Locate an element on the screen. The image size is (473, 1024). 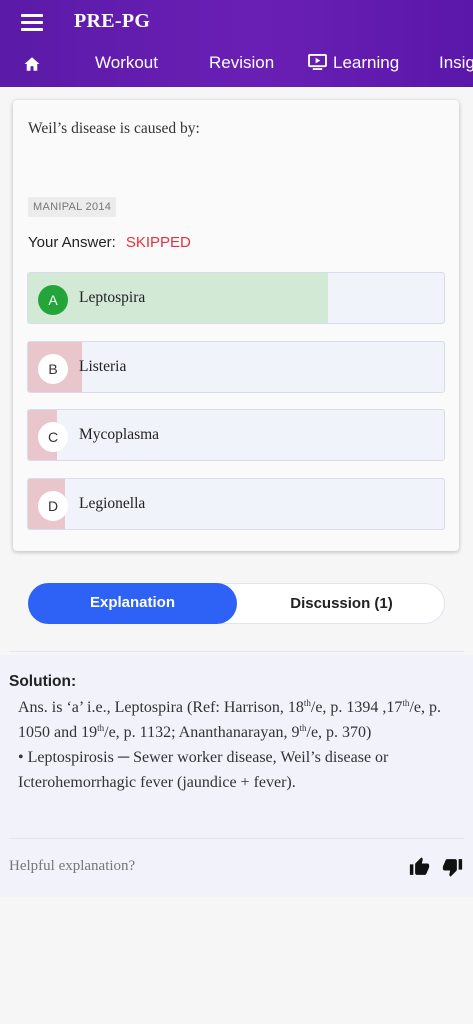
your-answer-row: Your Answer: SKIPPED is located at coordinates (109, 242).